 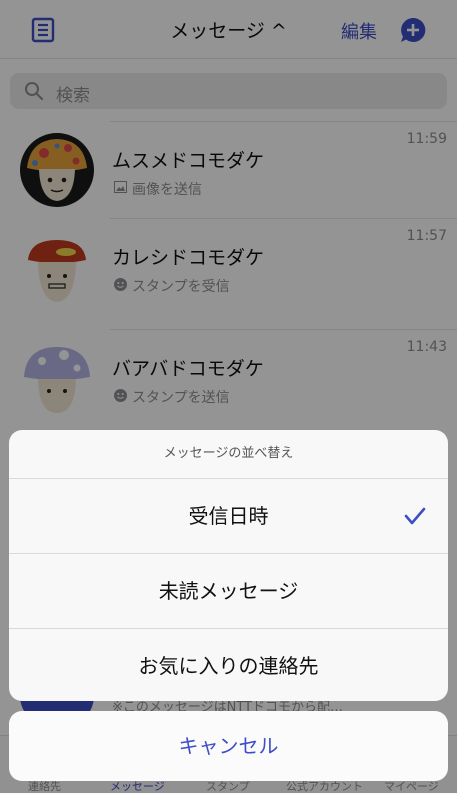 What do you see at coordinates (228, 746) in the screenshot?
I see `cancel-button: キャンセル` at bounding box center [228, 746].